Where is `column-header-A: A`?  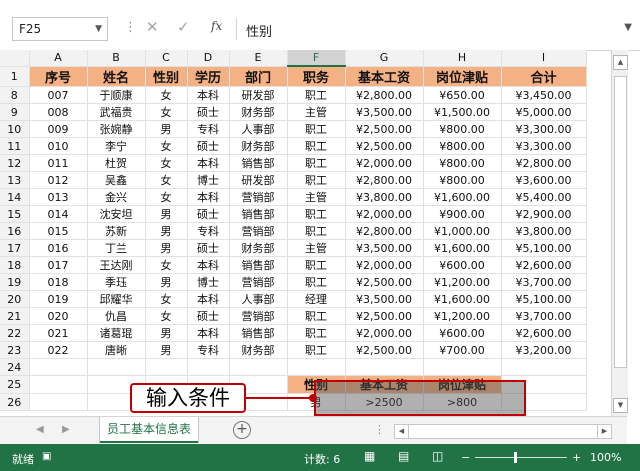 column-header-A: A is located at coordinates (58, 58).